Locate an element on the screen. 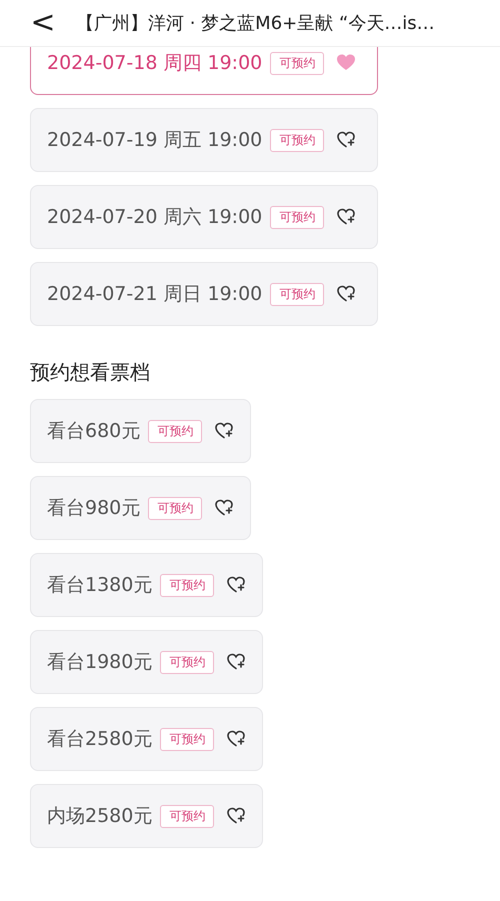 The width and height of the screenshot is (500, 901). session-option: 2024-07-21 周日 19:00 可预约 is located at coordinates (204, 294).